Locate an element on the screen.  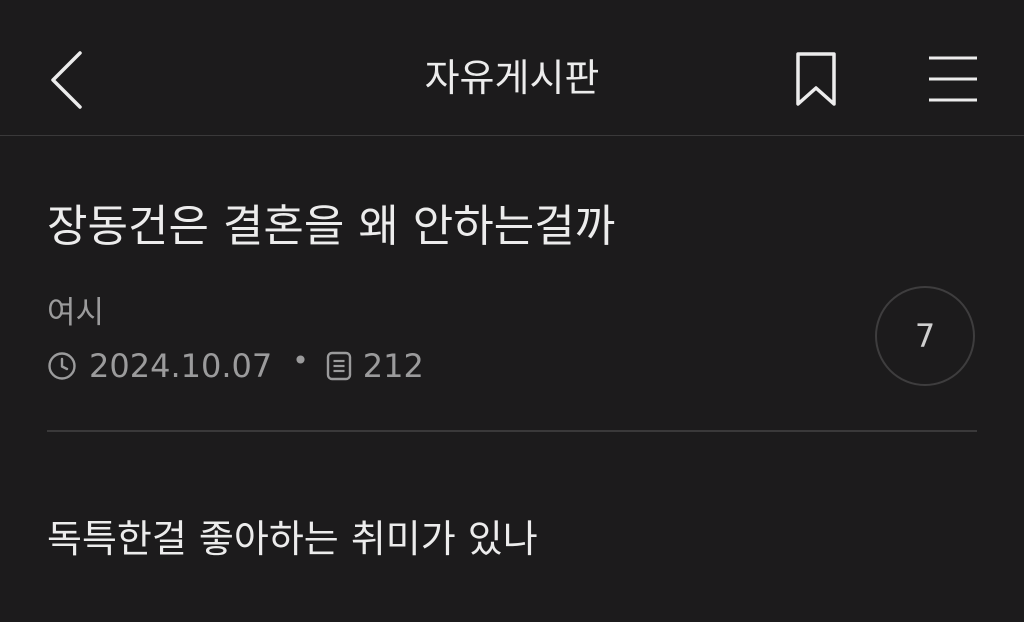
bookmark-icon is located at coordinates (816, 79).